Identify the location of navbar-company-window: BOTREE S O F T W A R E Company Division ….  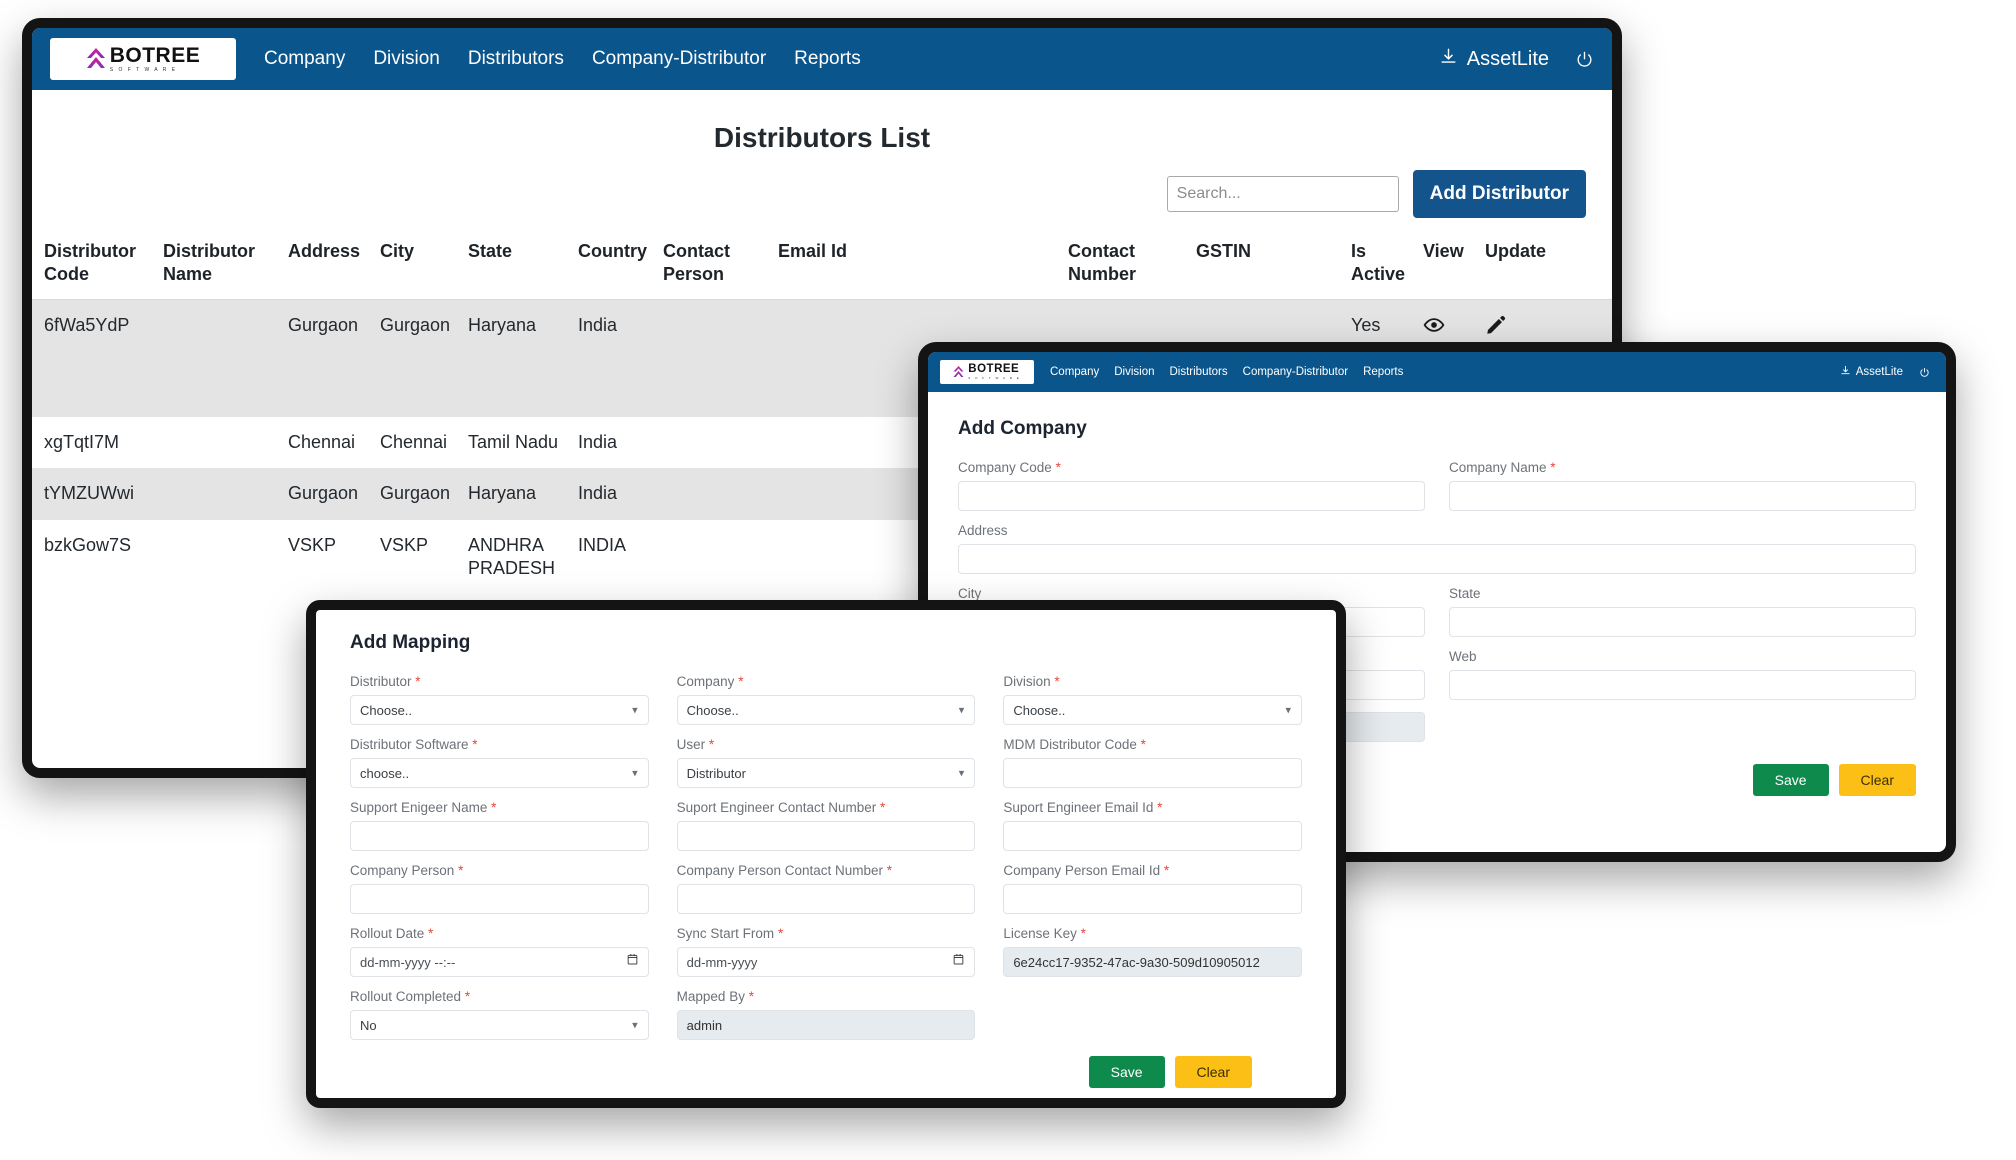
(1437, 372).